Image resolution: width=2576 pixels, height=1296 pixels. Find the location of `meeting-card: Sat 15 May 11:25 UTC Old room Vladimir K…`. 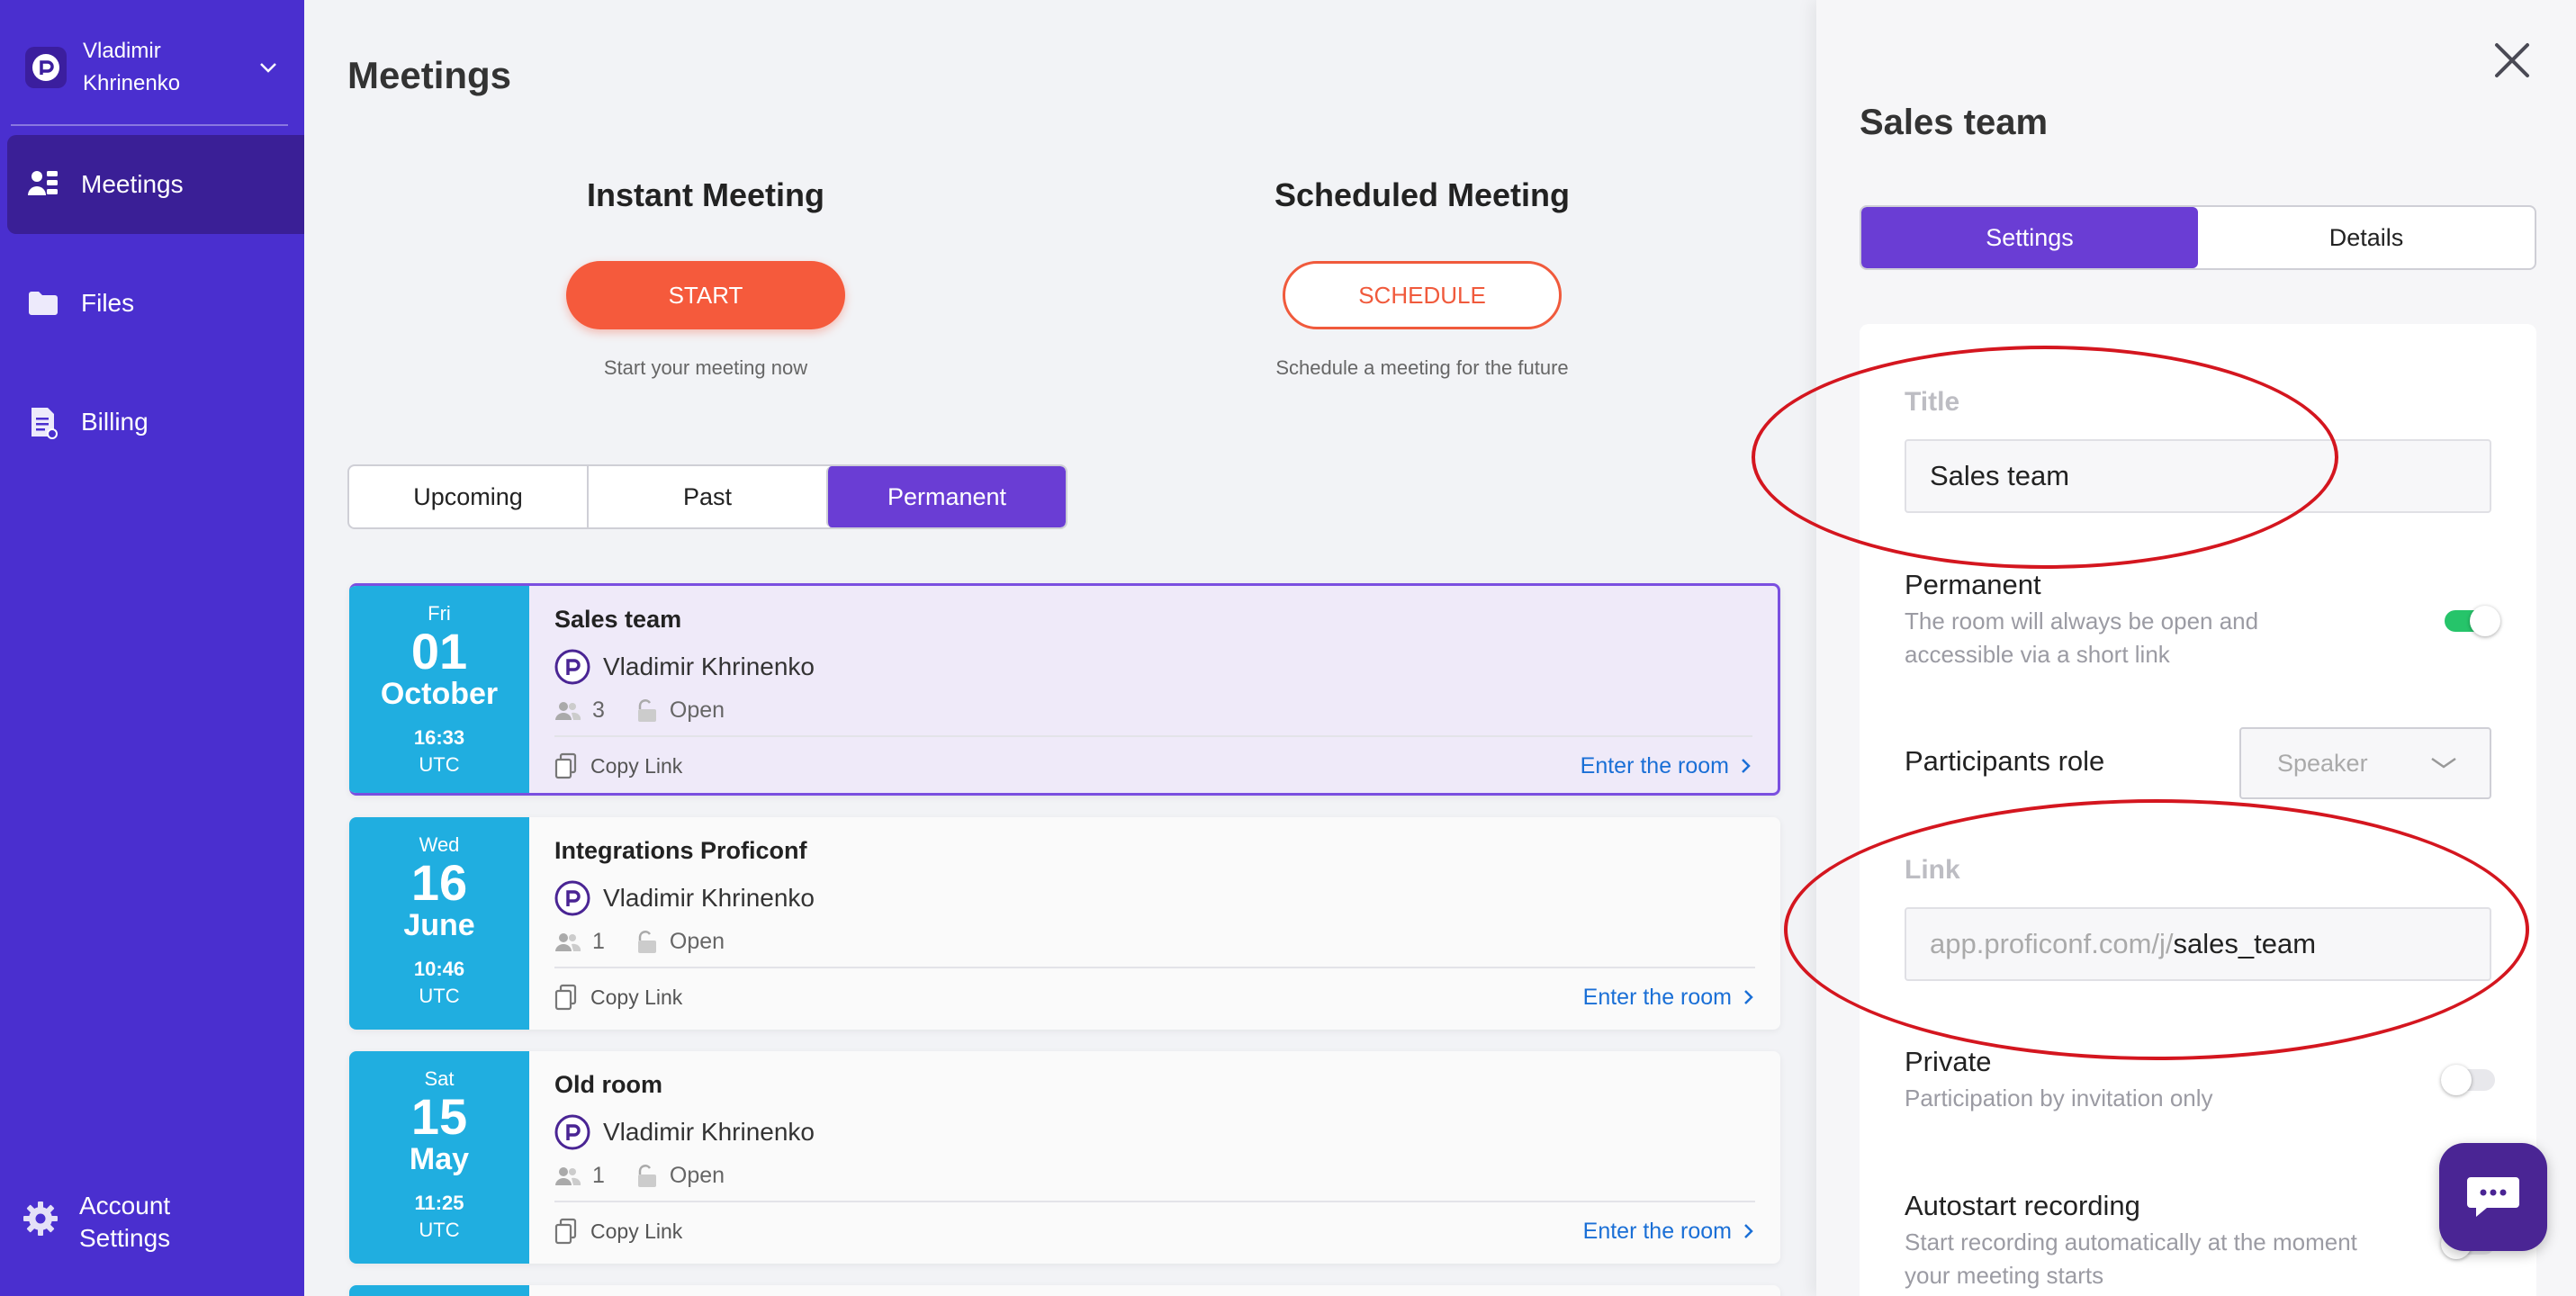

meeting-card: Sat 15 May 11:25 UTC Old room Vladimir K… is located at coordinates (1064, 1157).